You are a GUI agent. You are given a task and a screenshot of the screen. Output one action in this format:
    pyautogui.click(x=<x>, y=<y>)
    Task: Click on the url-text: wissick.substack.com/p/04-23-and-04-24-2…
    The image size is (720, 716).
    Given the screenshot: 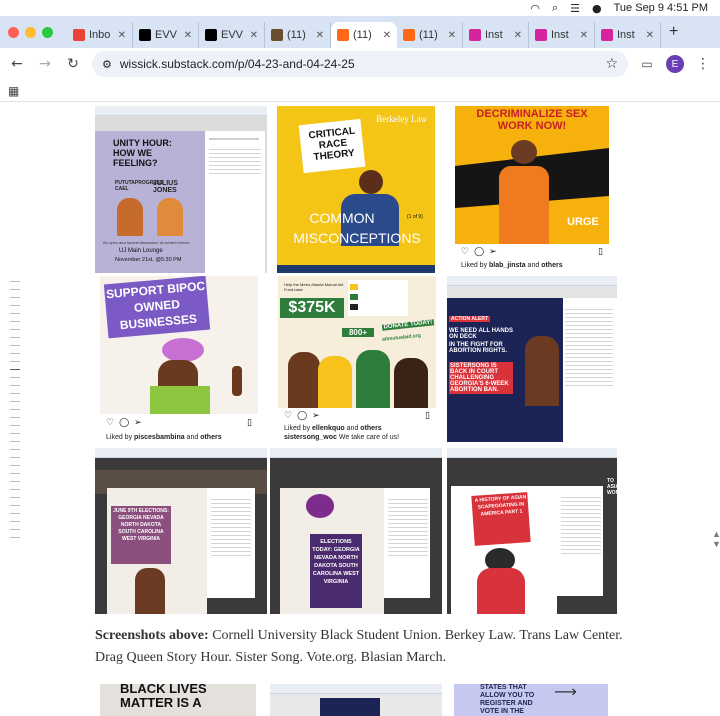 What is the action you would take?
    pyautogui.click(x=359, y=64)
    